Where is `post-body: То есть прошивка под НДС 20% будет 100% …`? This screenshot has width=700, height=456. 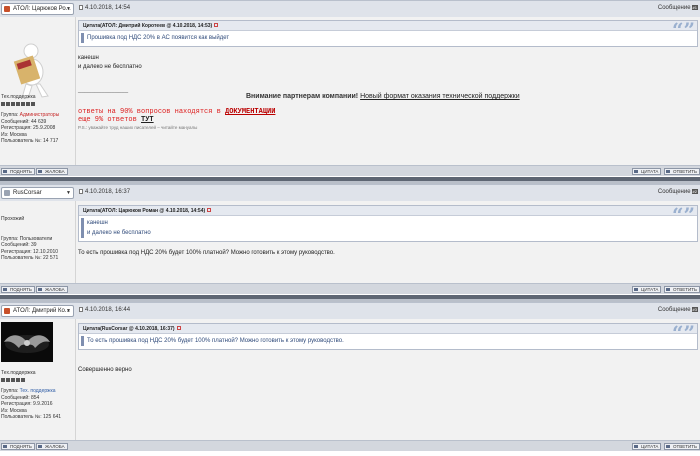 post-body: То есть прошивка под НДС 20% будет 100% … is located at coordinates (206, 253).